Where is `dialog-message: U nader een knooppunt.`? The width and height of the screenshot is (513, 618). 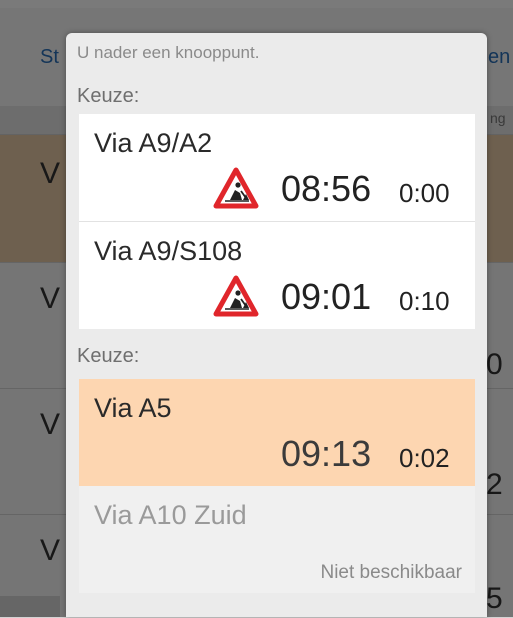 dialog-message: U nader een knooppunt. is located at coordinates (168, 52).